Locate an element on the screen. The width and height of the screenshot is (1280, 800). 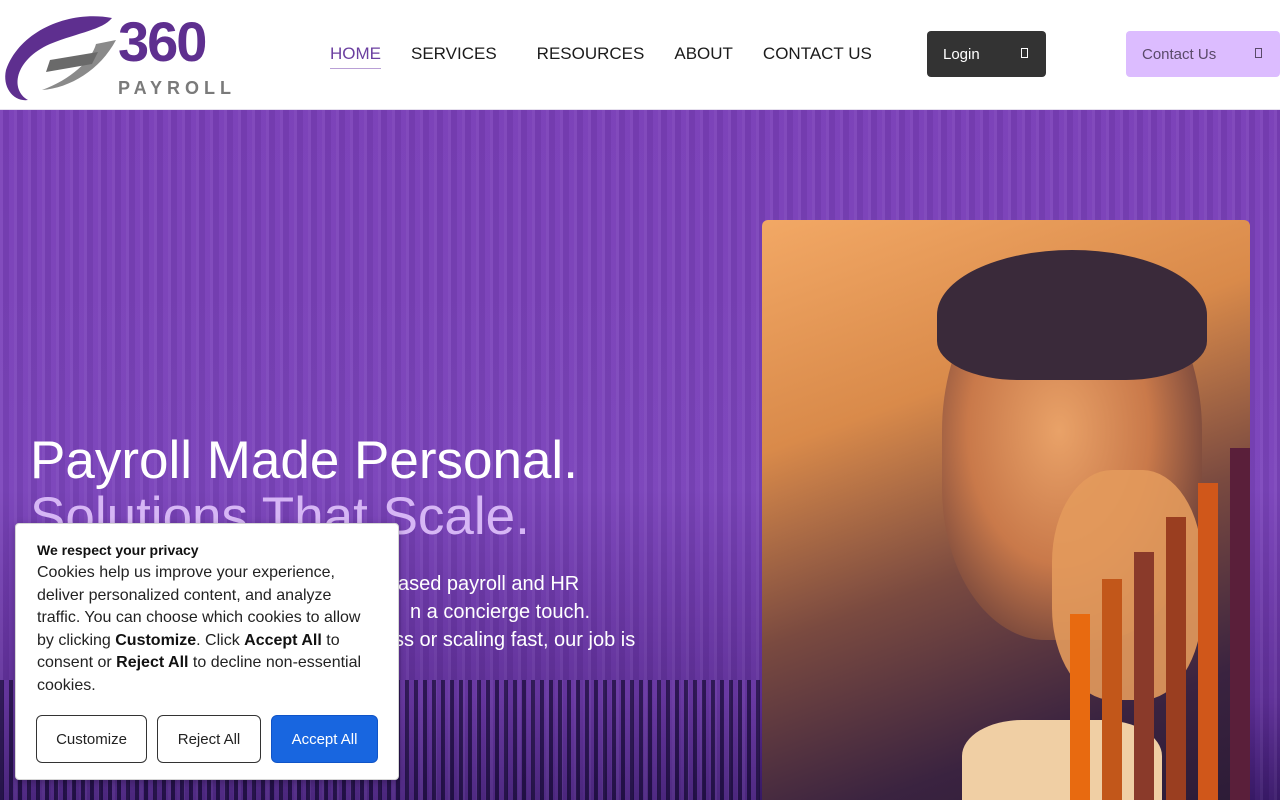
nav-home: HOME is located at coordinates (355, 56).